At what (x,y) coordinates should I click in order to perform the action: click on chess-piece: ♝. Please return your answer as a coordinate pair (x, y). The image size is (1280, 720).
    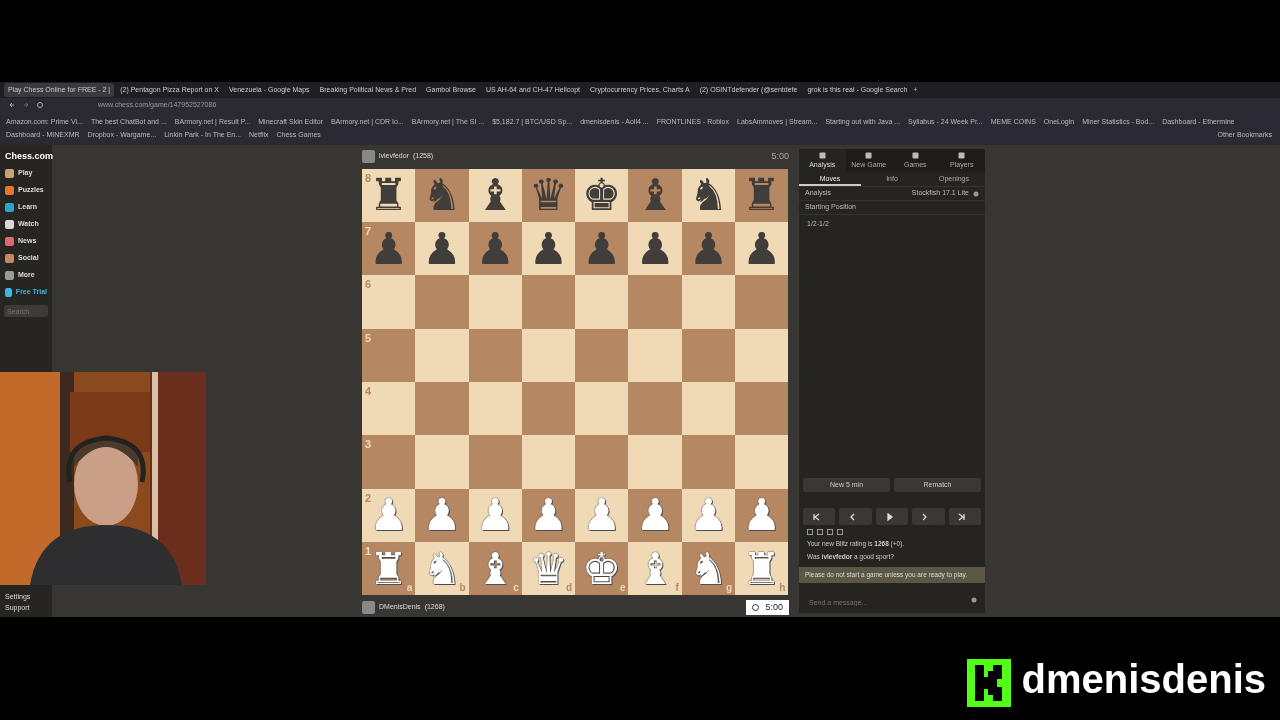
    Looking at the image, I should click on (495, 195).